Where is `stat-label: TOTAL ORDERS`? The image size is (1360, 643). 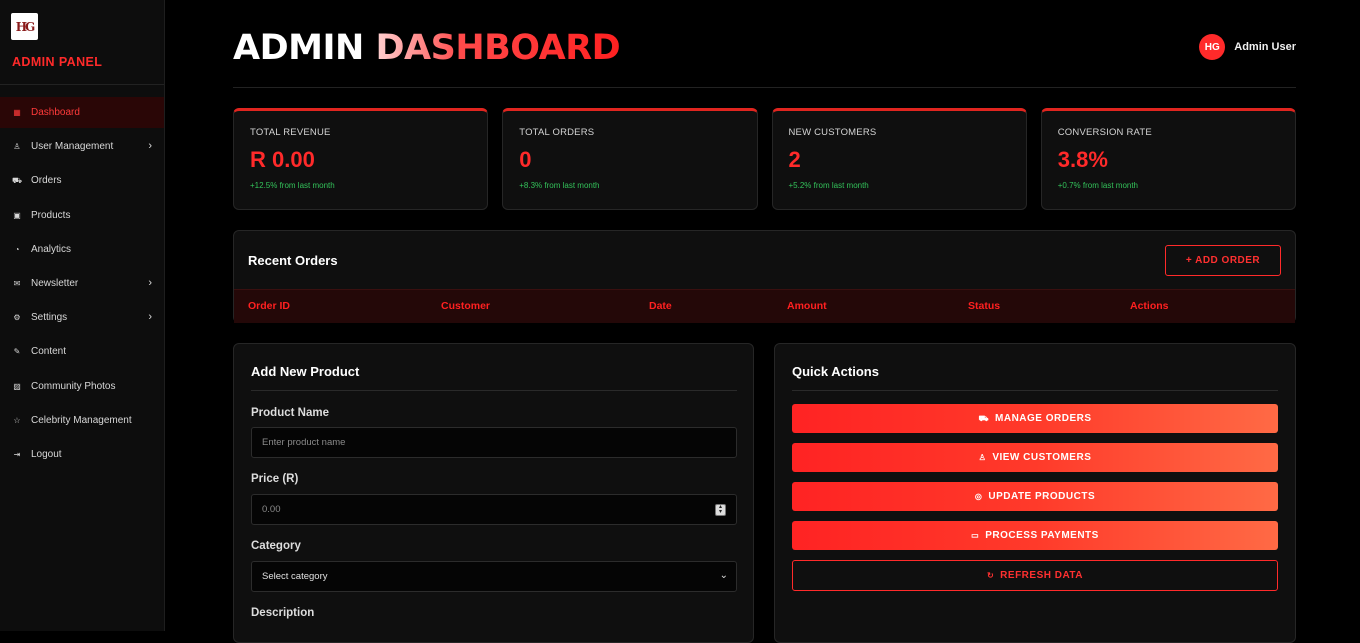
stat-label: TOTAL ORDERS is located at coordinates (557, 132).